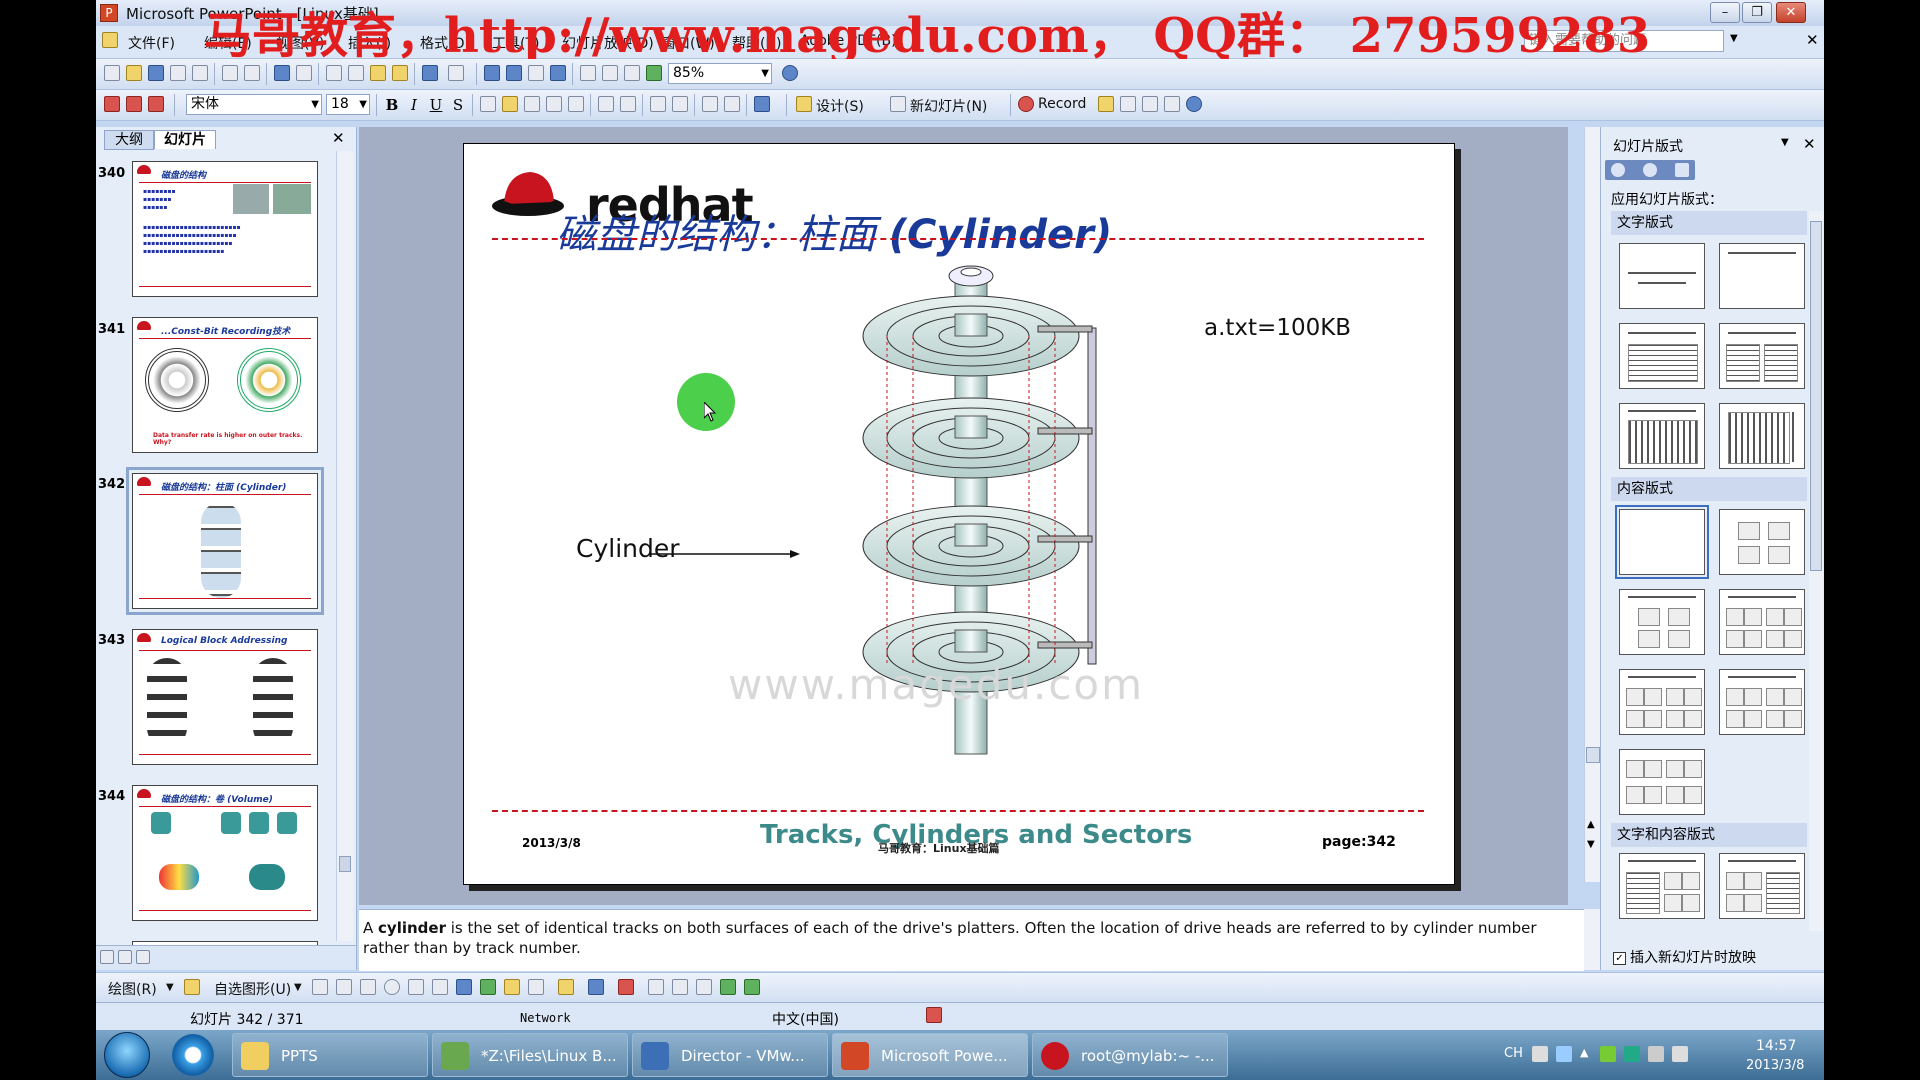 This screenshot has width=1920, height=1080. What do you see at coordinates (762, 104) in the screenshot?
I see `font-color-icon` at bounding box center [762, 104].